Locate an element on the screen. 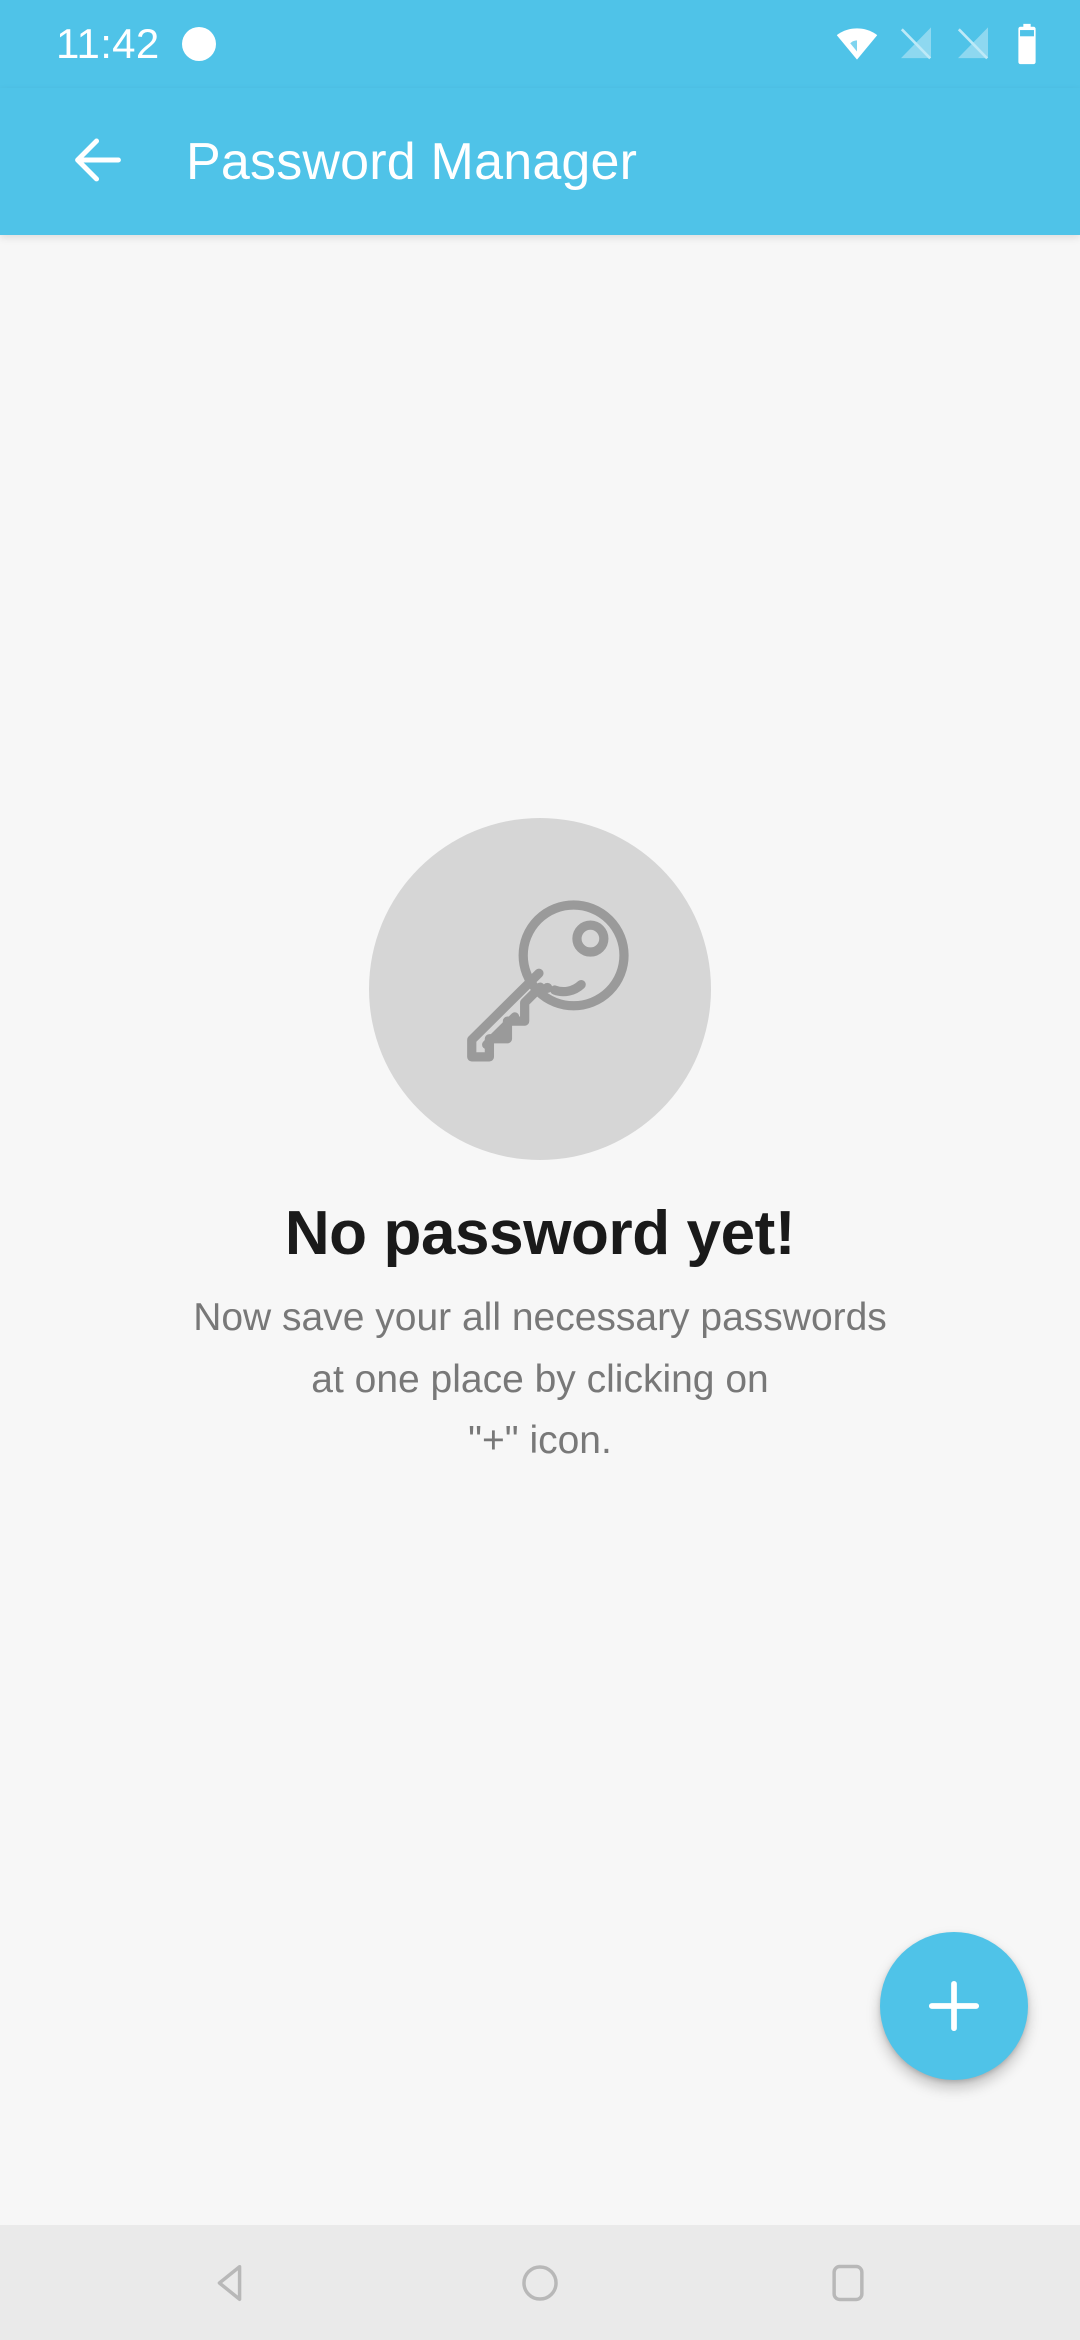 The width and height of the screenshot is (1080, 2340). add-password-fab is located at coordinates (954, 2006).